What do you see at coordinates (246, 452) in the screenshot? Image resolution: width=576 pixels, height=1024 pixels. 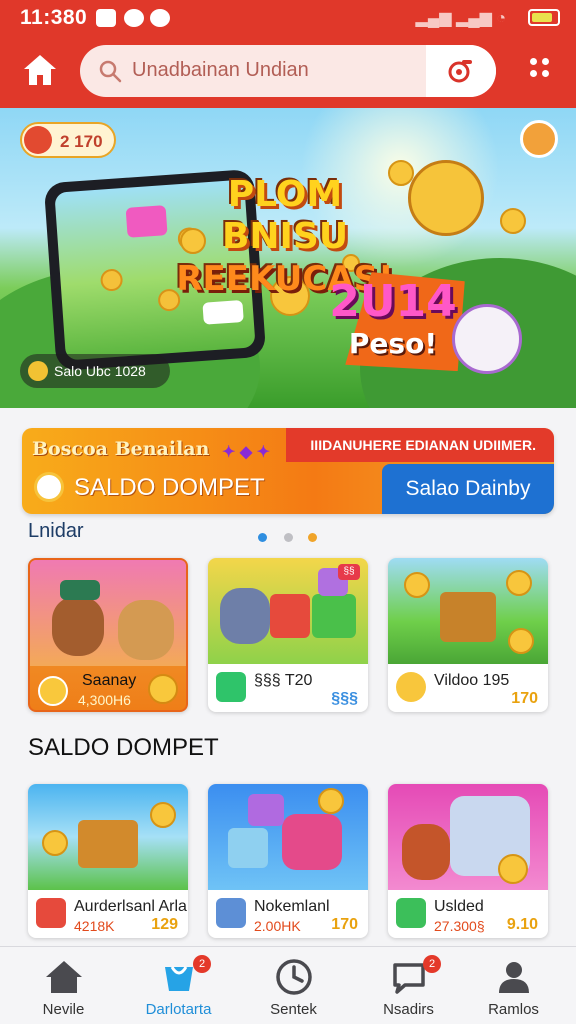 I see `sparkle-icon: ✦ ◆ ✦` at bounding box center [246, 452].